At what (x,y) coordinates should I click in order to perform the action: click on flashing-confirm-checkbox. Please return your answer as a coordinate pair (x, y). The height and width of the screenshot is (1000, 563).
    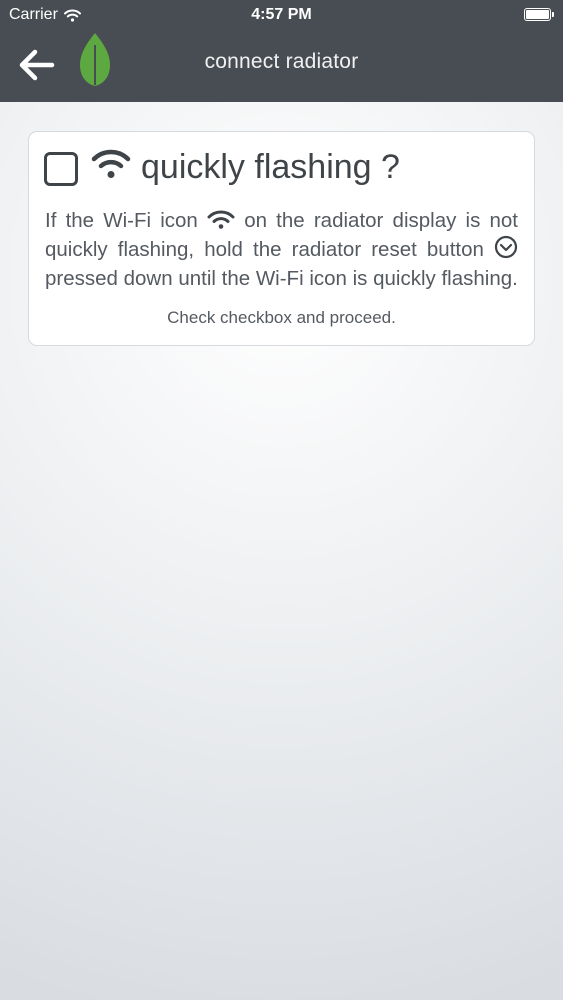
    Looking at the image, I should click on (61, 169).